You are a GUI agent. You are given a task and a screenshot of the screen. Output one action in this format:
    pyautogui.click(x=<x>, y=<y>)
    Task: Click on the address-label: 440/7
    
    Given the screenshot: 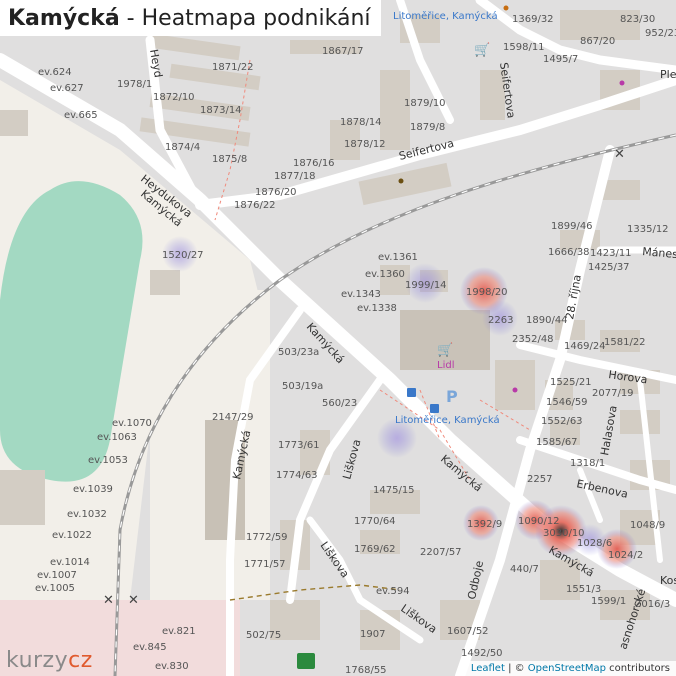 What is the action you would take?
    pyautogui.click(x=524, y=569)
    